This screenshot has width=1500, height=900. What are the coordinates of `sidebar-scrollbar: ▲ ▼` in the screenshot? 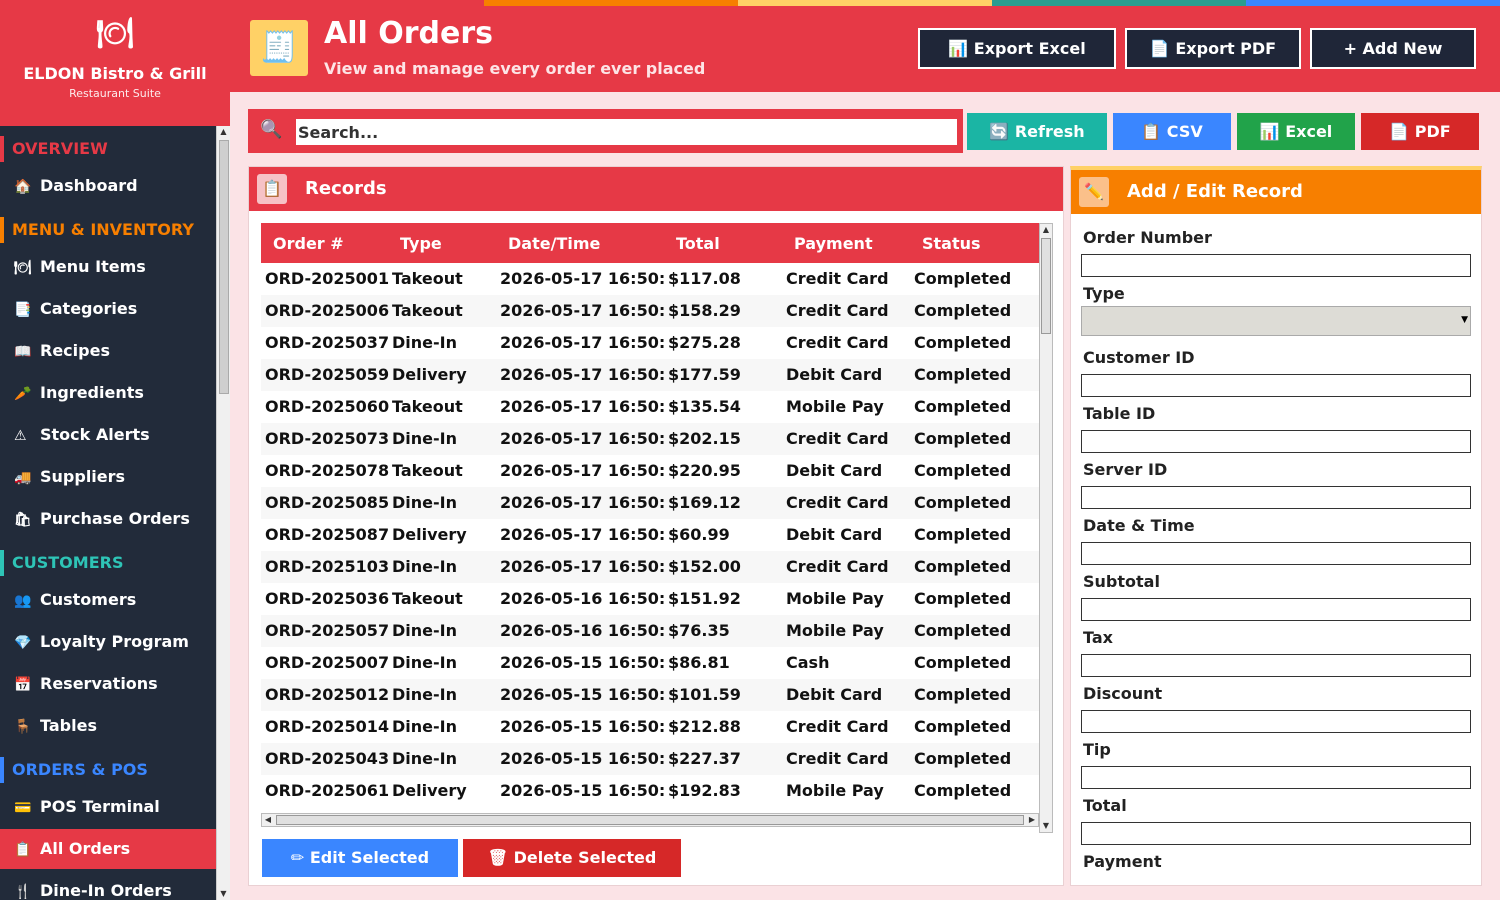 It's located at (223, 513).